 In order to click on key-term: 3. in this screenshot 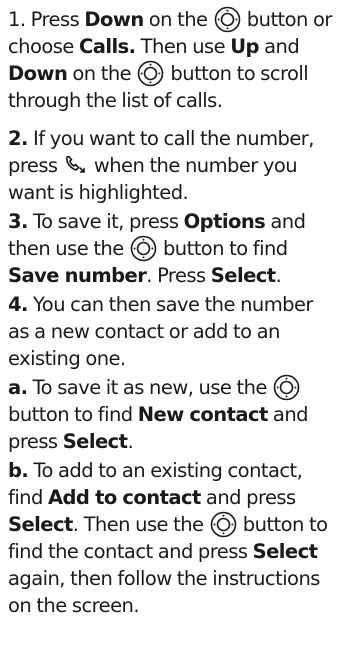, I will do `click(18, 221)`.